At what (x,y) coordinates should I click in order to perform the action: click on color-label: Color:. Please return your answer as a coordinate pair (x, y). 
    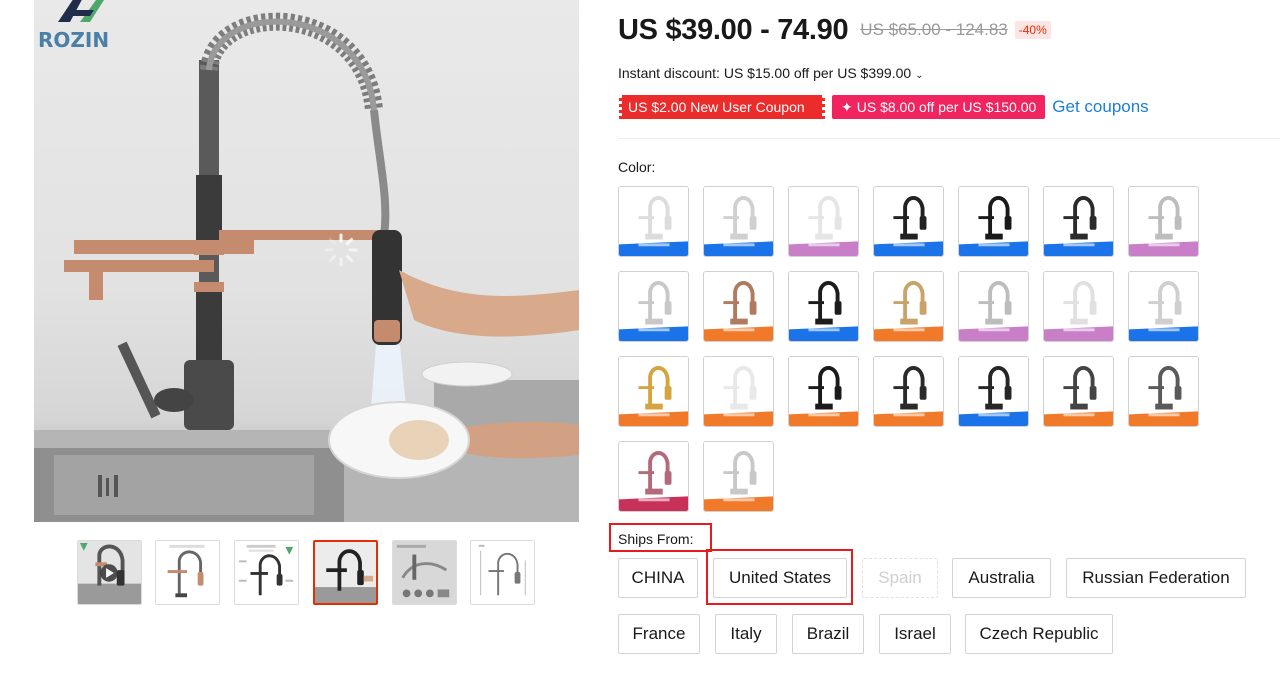
    Looking at the image, I should click on (637, 167).